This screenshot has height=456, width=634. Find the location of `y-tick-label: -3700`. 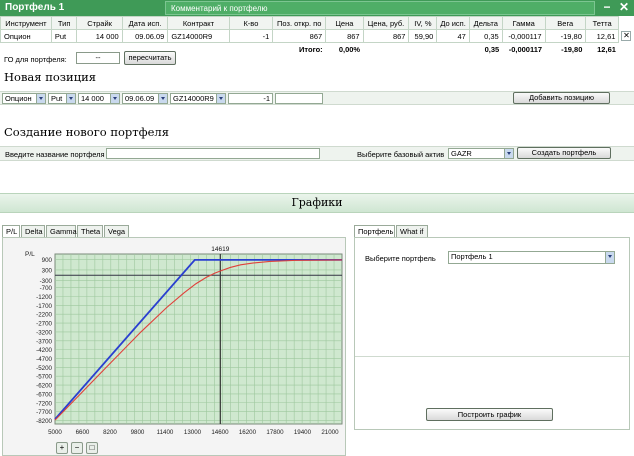

y-tick-label: -3700 is located at coordinates (44, 341).